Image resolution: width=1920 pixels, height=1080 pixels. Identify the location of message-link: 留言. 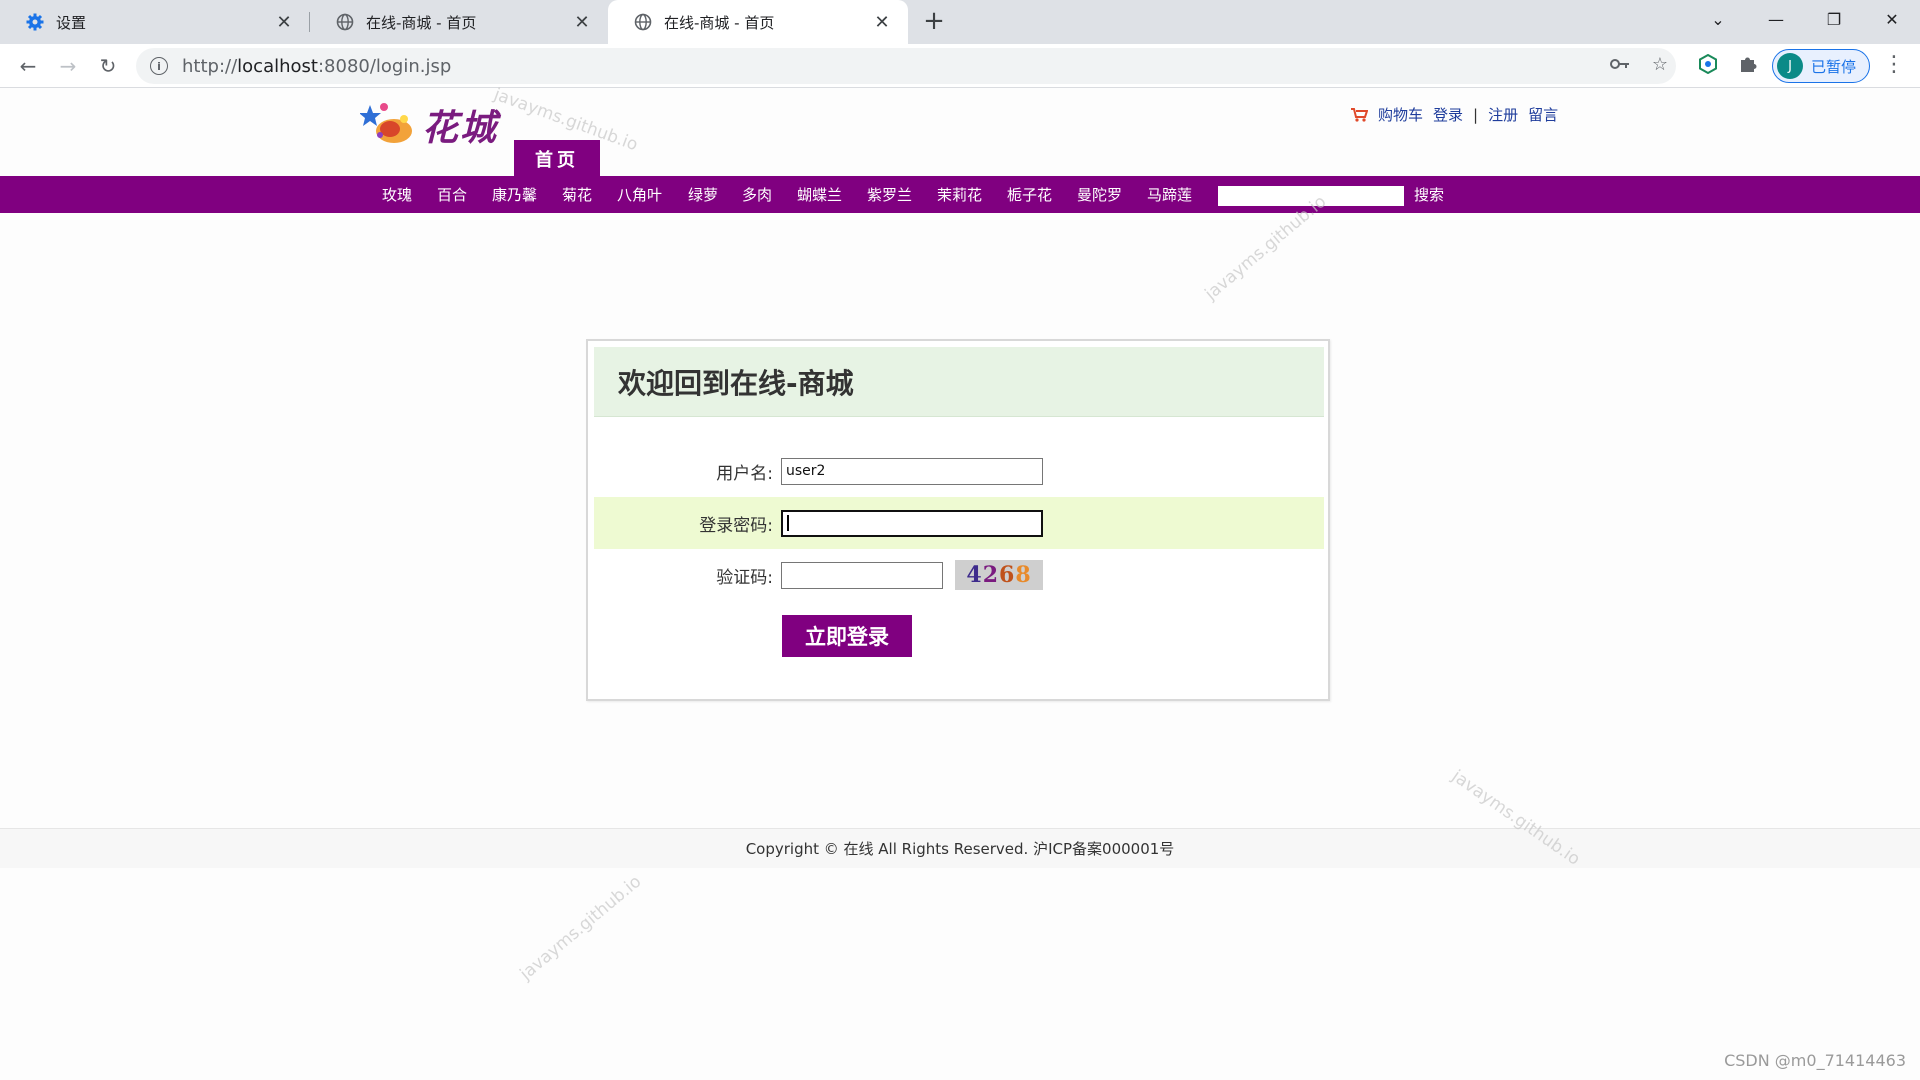
(1543, 114).